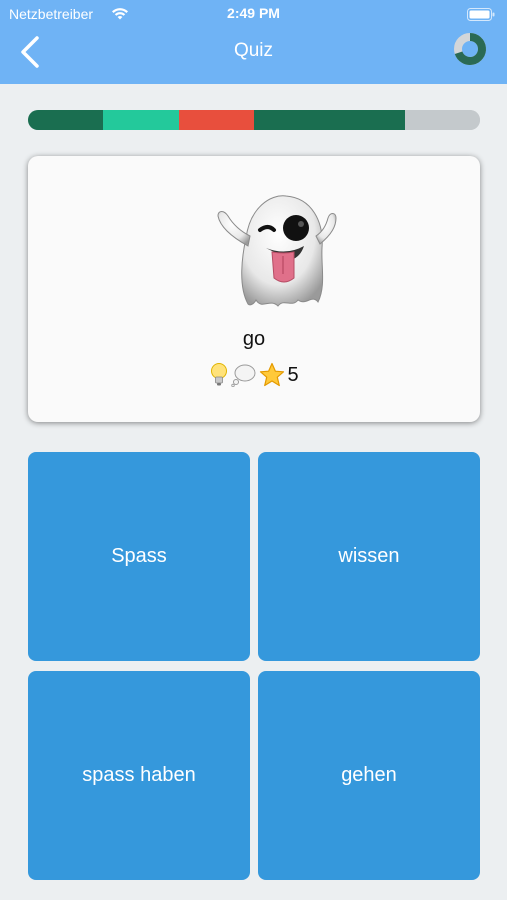 The image size is (507, 900). Describe the element at coordinates (254, 339) in the screenshot. I see `question-word: go` at that location.